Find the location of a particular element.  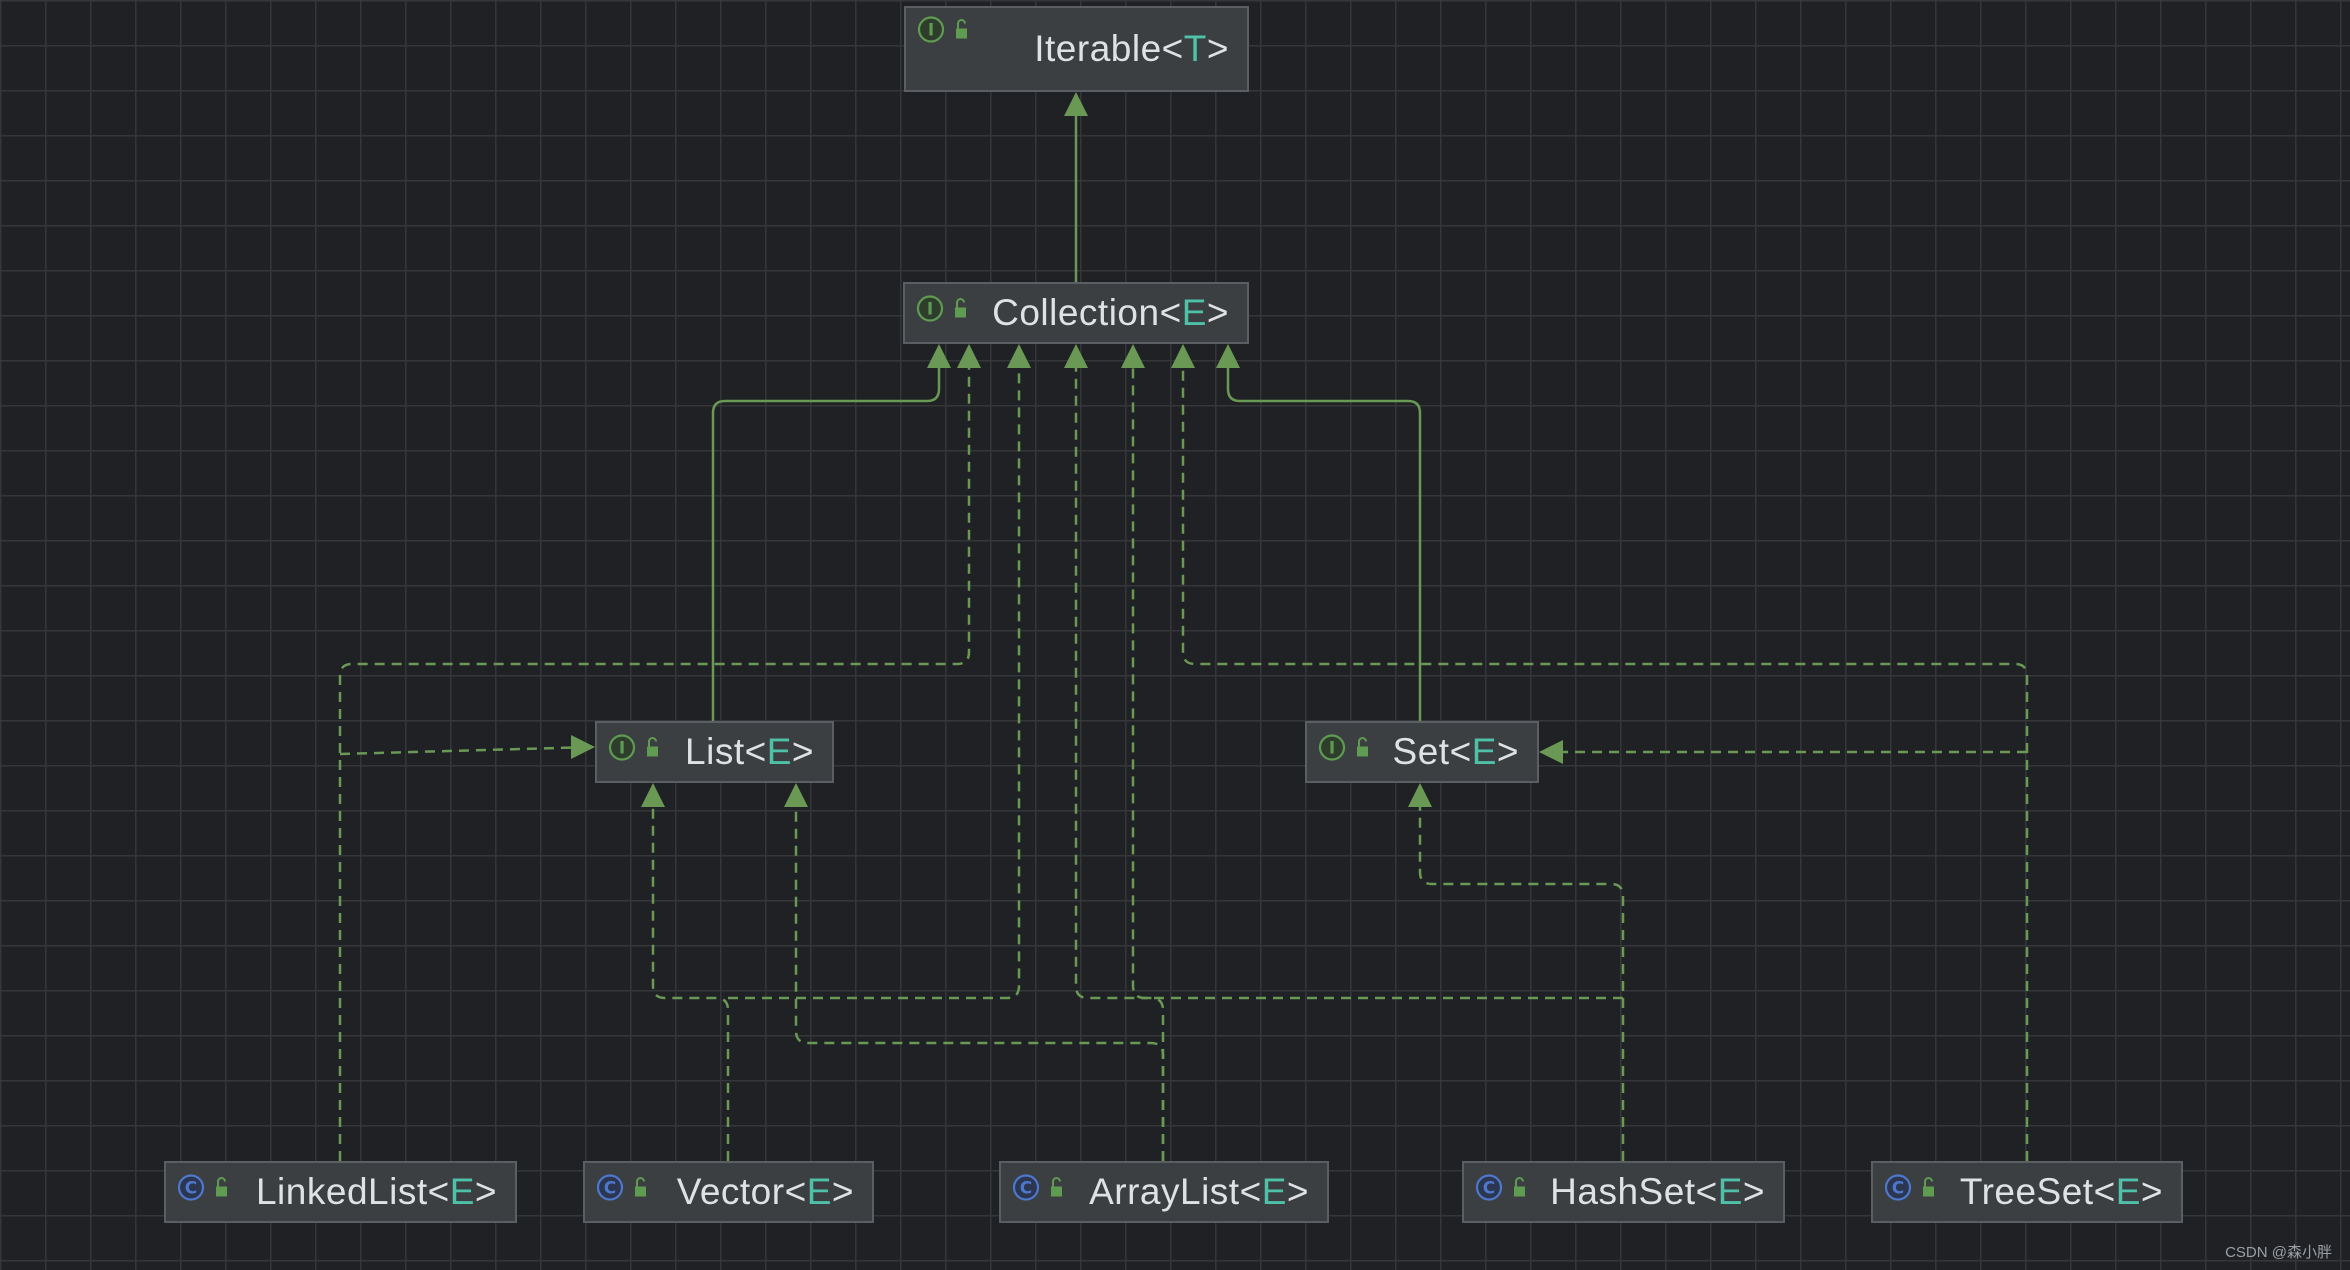

edge-hashset-set is located at coordinates (1516, 972).